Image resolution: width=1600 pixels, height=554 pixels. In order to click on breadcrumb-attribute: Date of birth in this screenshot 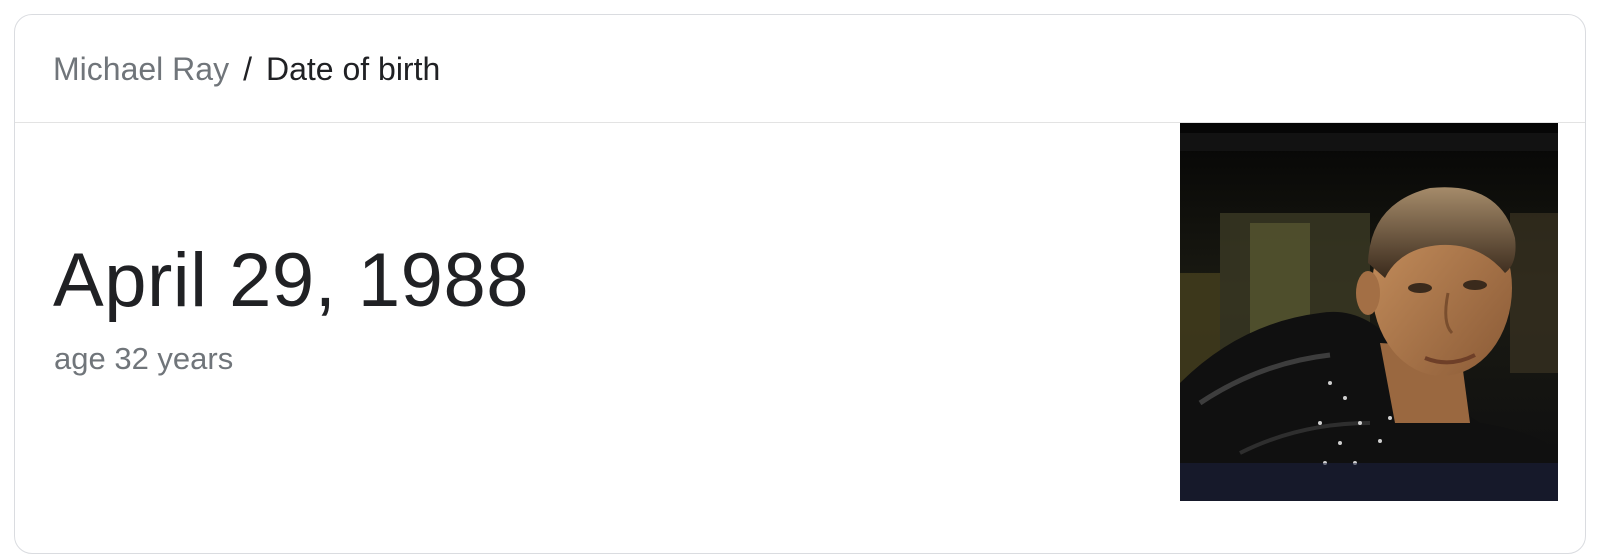, I will do `click(353, 68)`.